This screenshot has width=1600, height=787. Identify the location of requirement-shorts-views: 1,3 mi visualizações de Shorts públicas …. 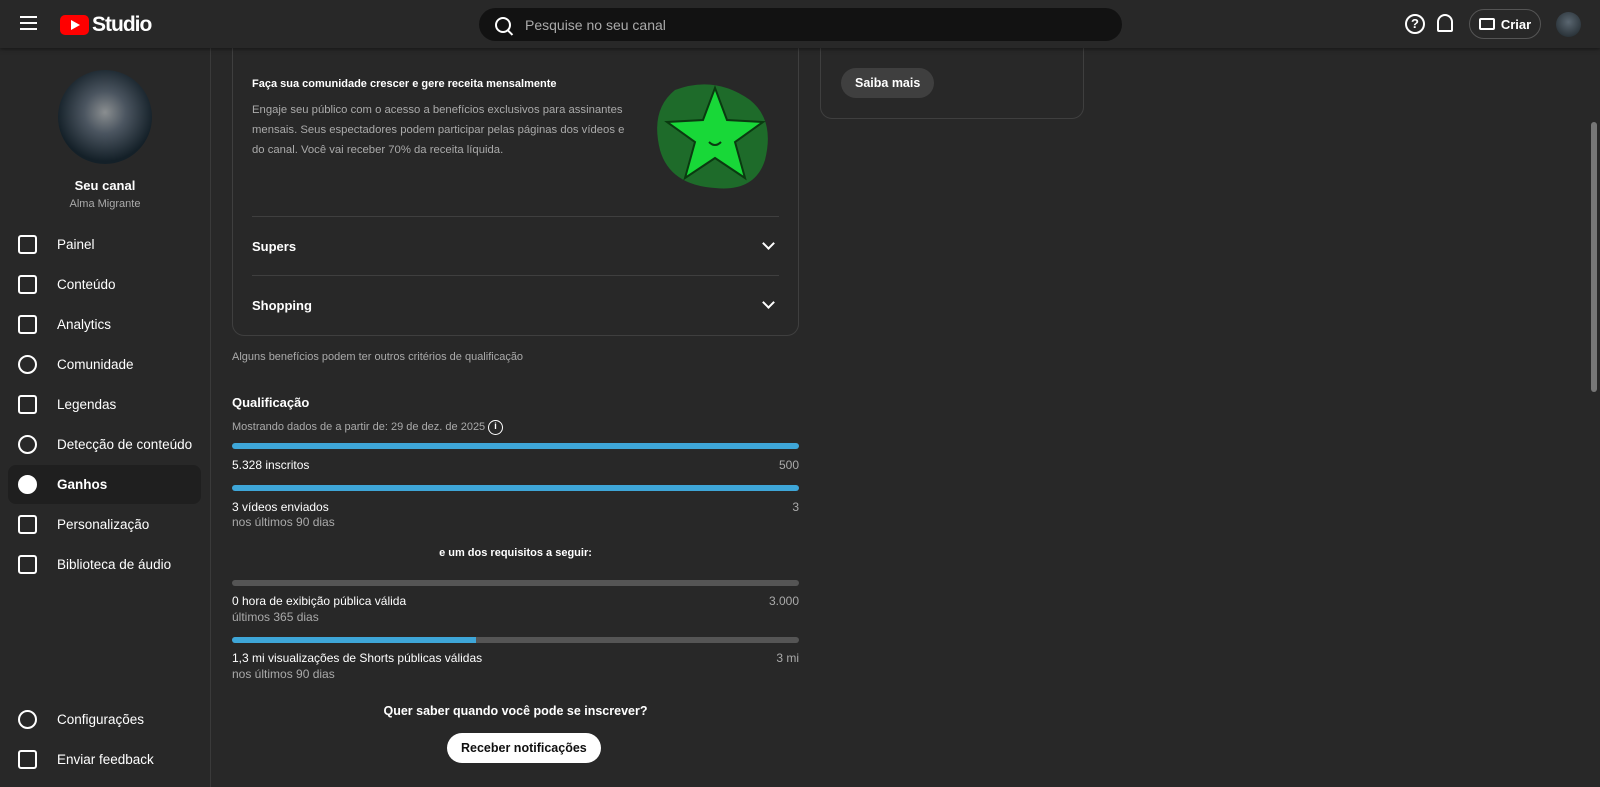
(515, 658).